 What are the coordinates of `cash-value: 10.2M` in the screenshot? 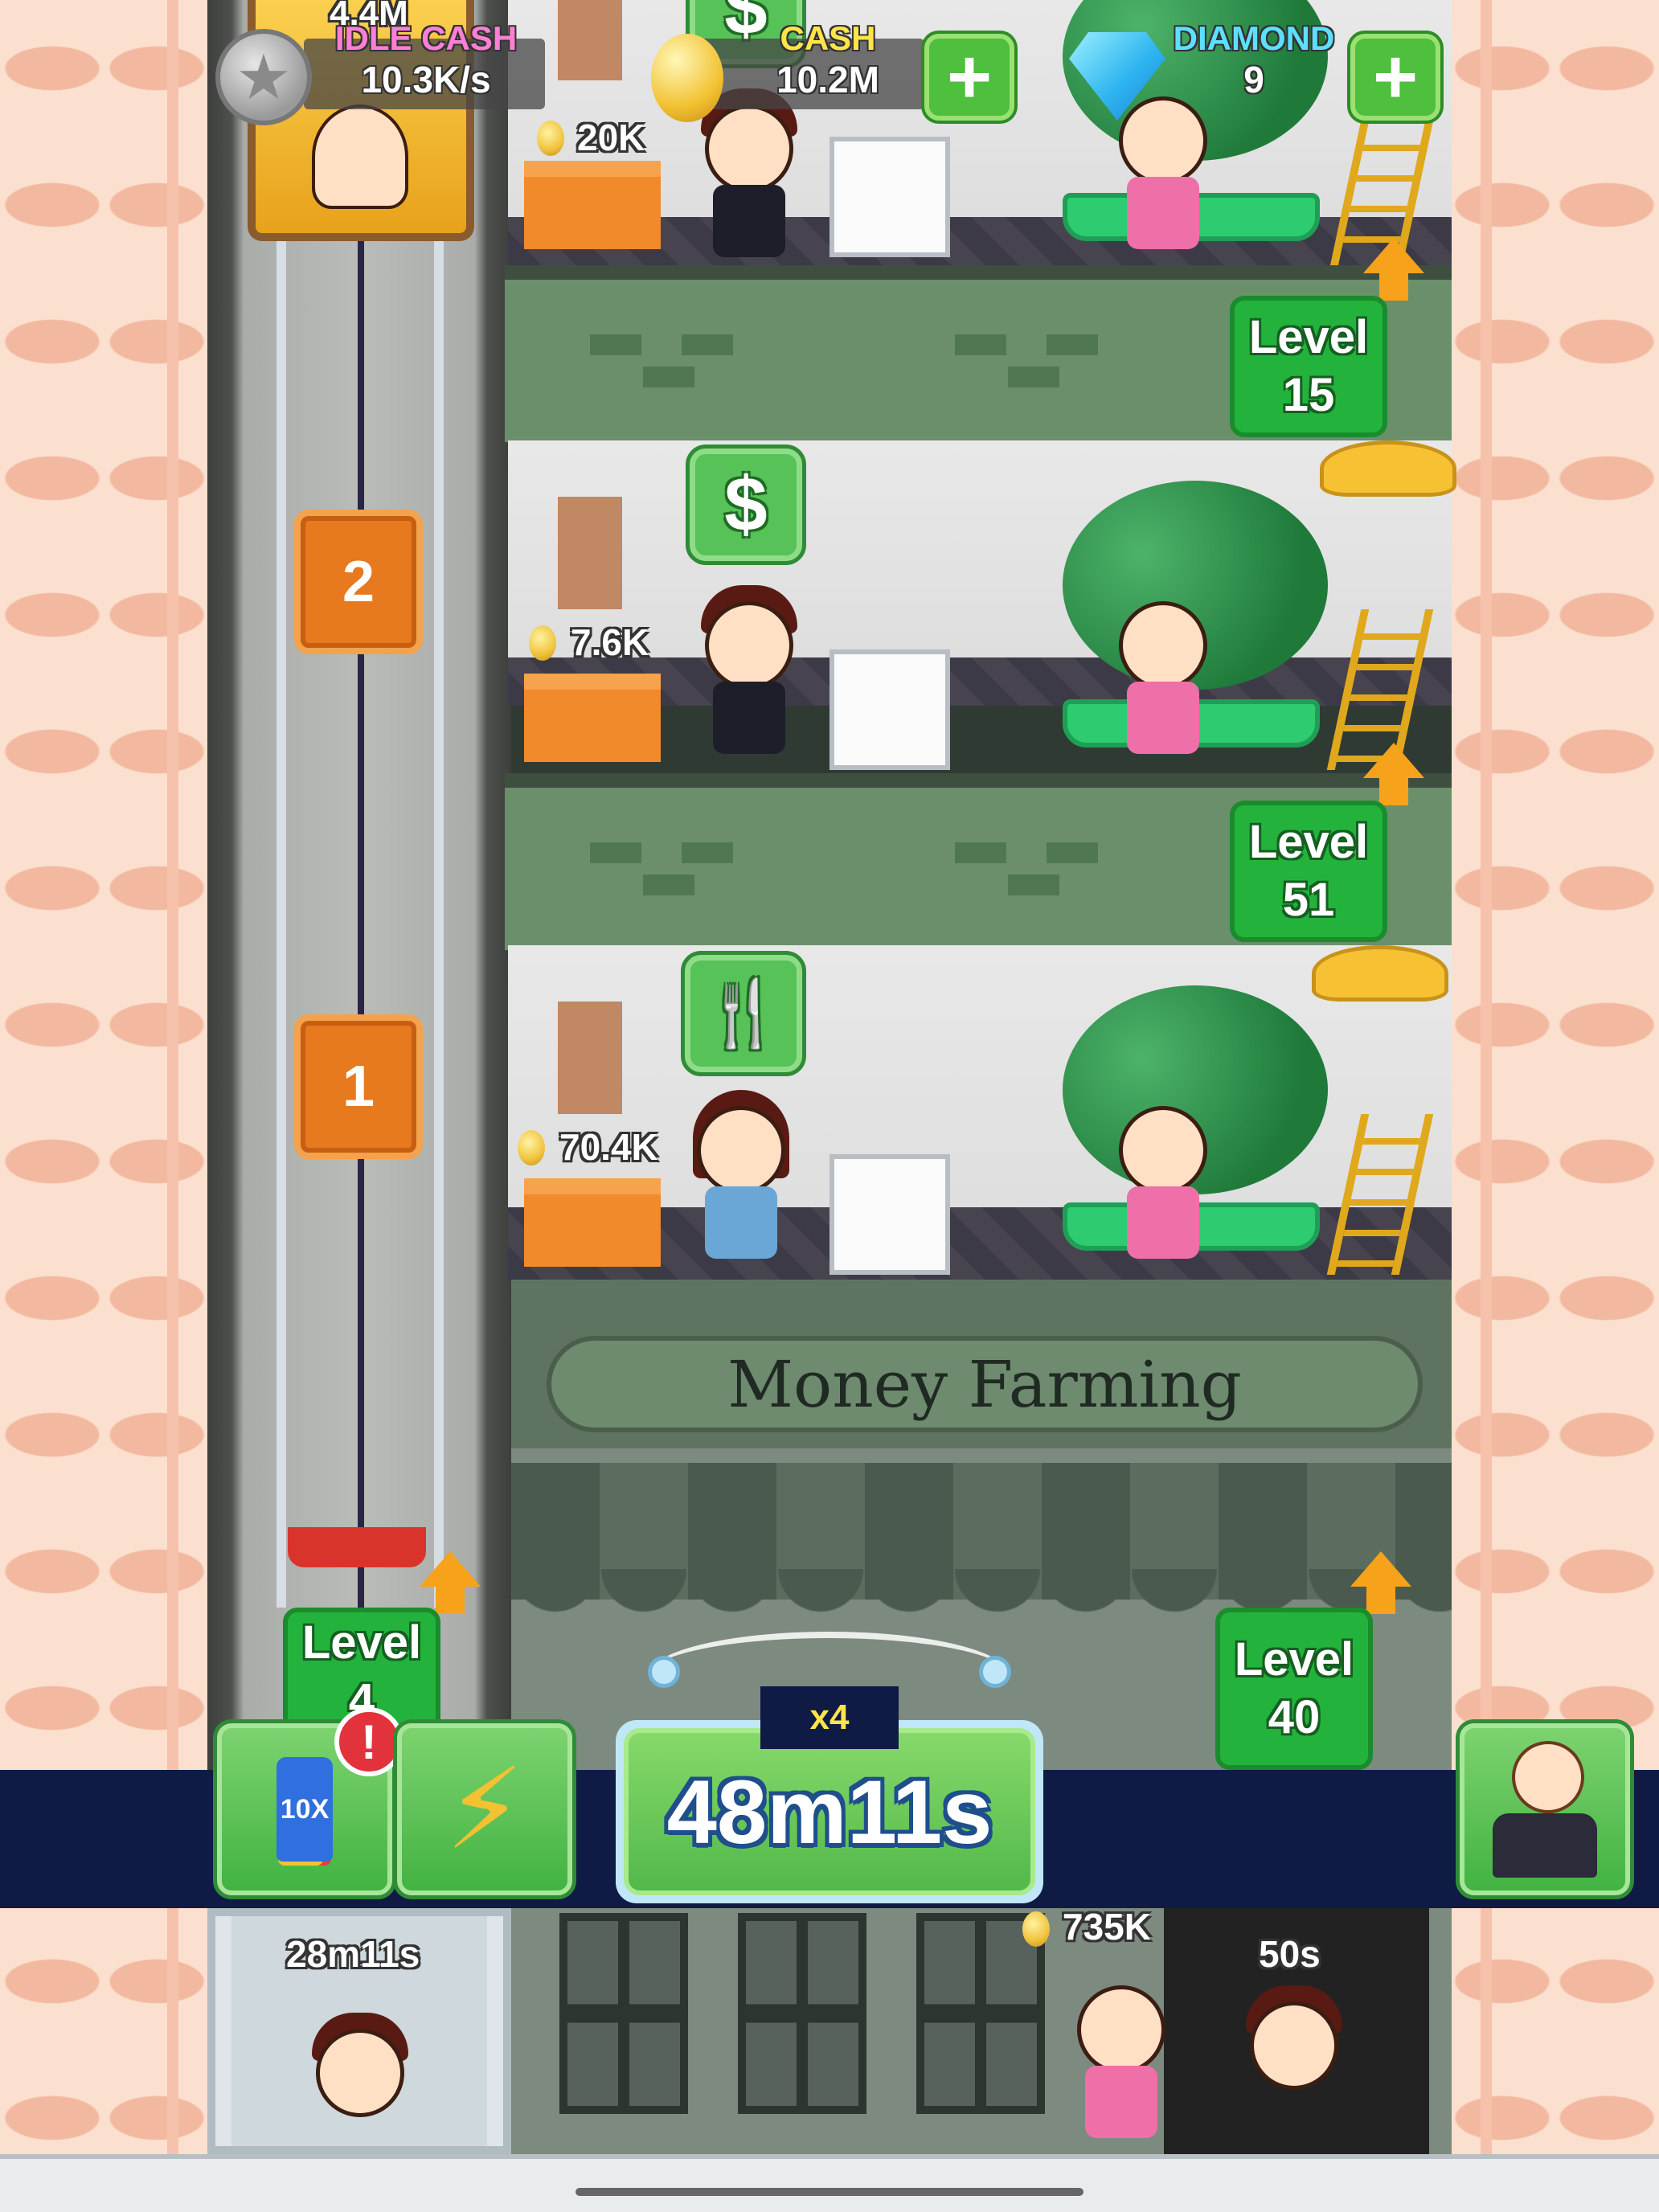 It's located at (827, 79).